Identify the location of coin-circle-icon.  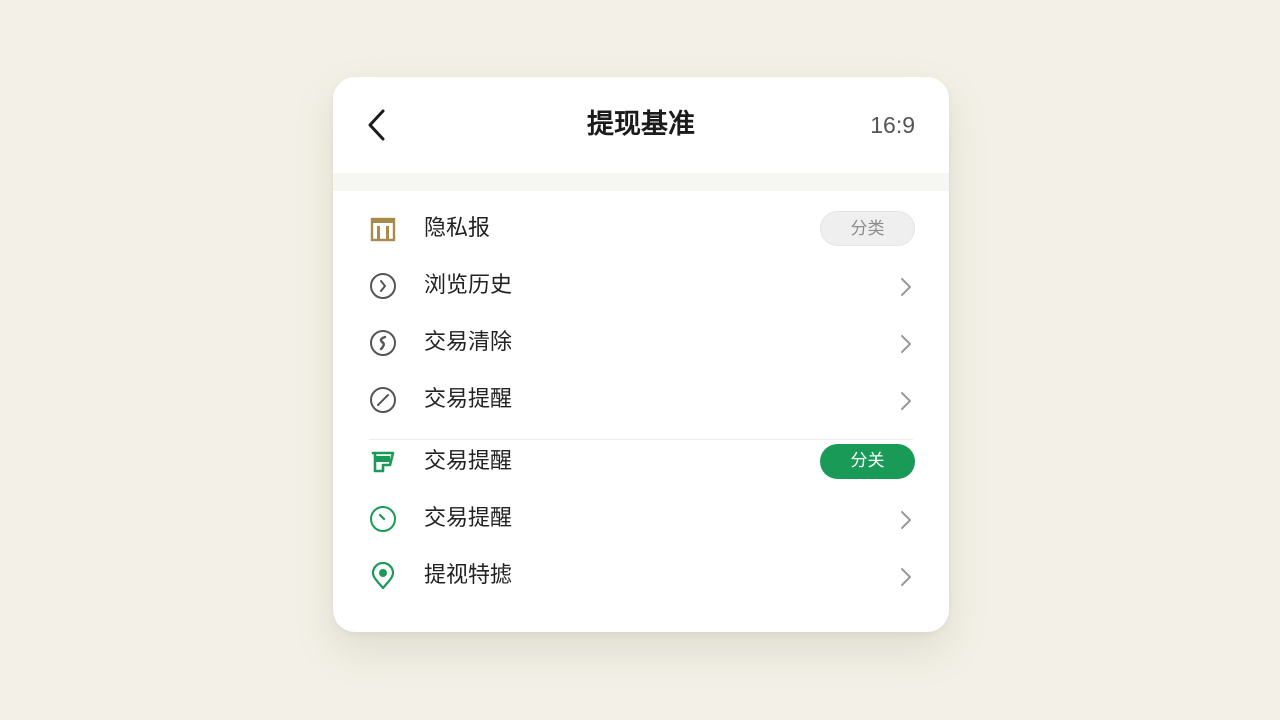
(383, 343).